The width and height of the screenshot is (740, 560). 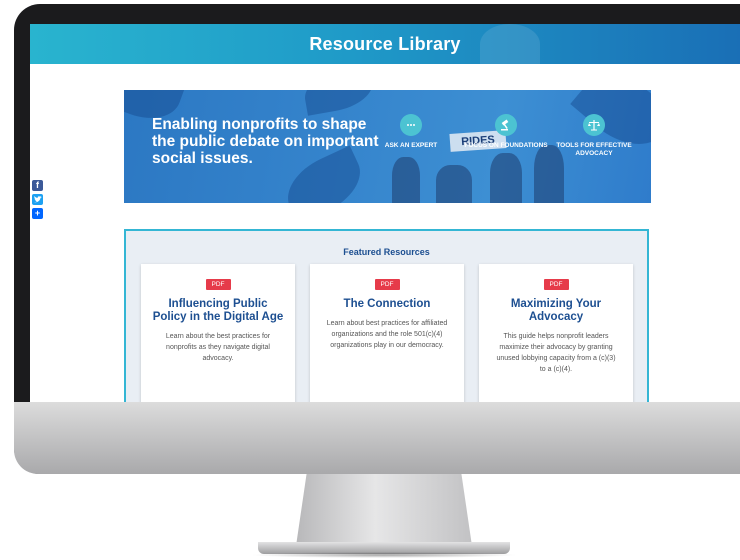 What do you see at coordinates (387, 304) in the screenshot?
I see `card-title: The Connection` at bounding box center [387, 304].